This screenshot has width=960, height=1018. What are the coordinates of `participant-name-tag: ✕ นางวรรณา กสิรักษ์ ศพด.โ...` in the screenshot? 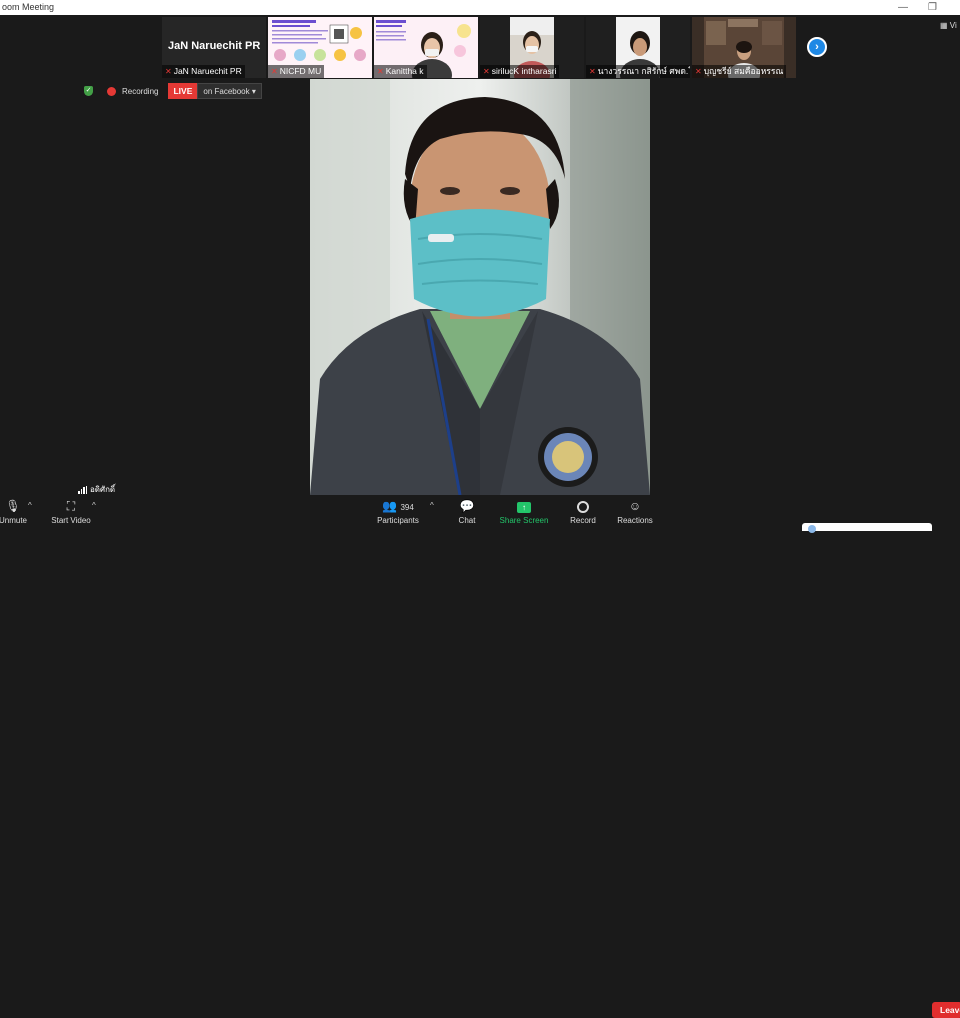 It's located at (638, 71).